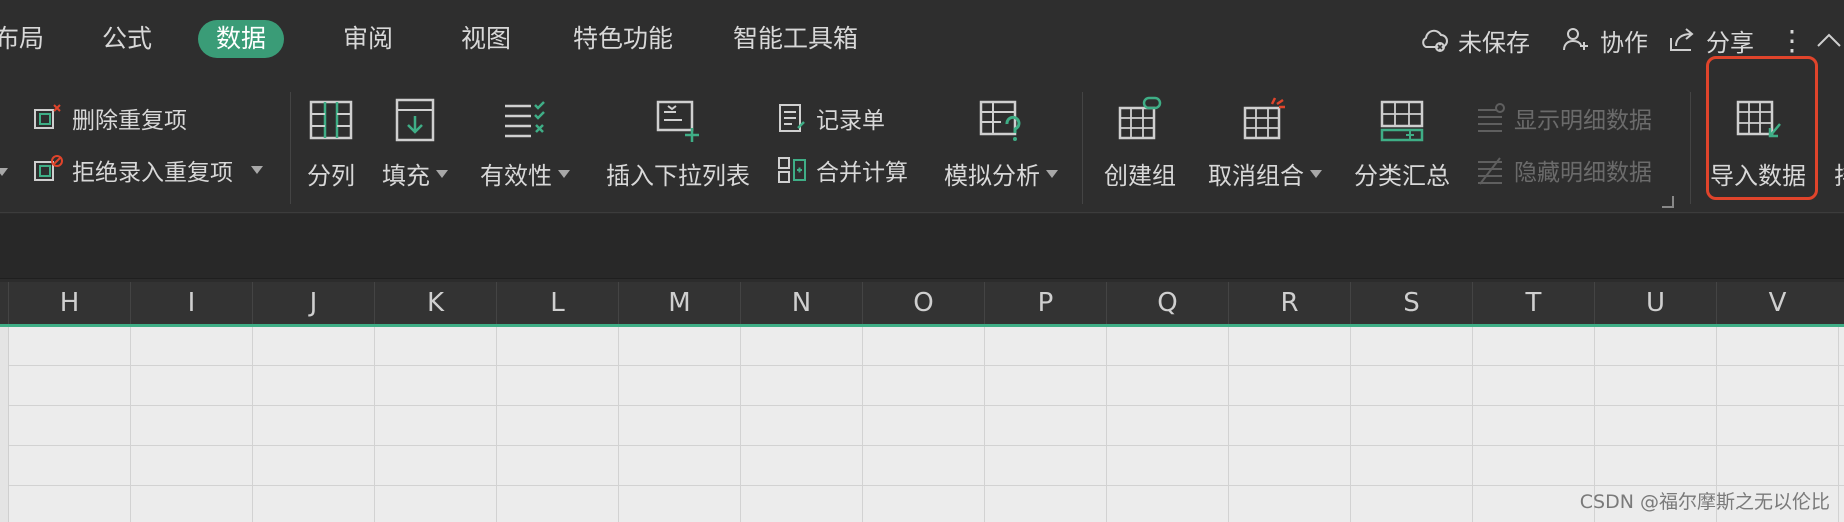 The height and width of the screenshot is (522, 1844). I want to click on column-header-q: Q, so click(1167, 303).